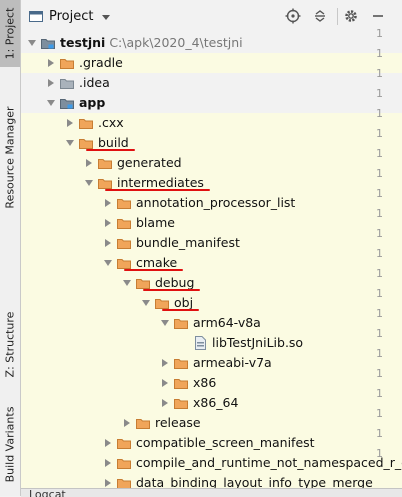  Describe the element at coordinates (101, 62) in the screenshot. I see `tree-item-label: .gradle` at that location.